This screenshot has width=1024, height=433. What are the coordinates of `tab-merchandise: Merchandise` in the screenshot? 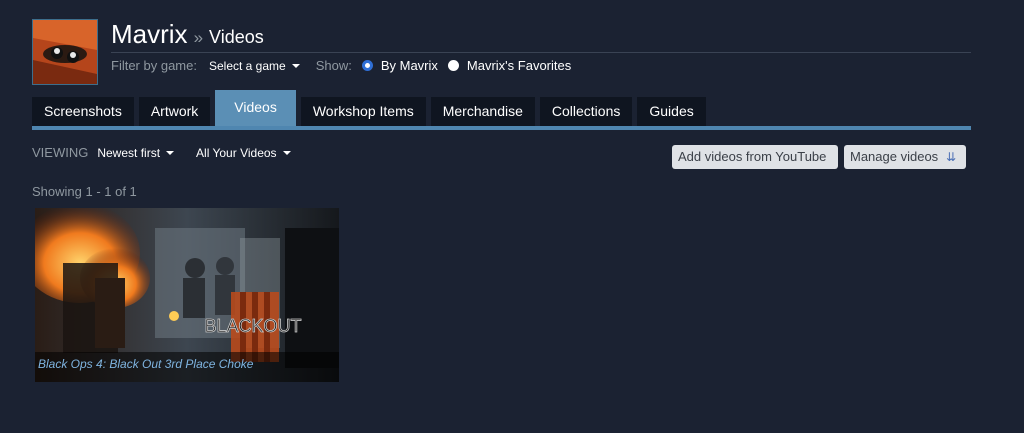 It's located at (482, 111).